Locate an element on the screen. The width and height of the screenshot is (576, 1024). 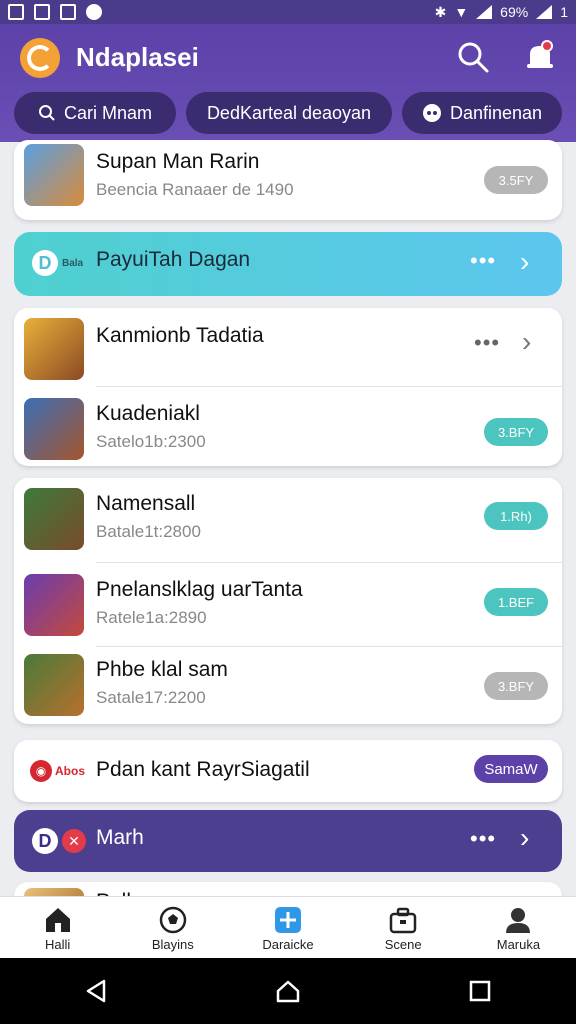
gamepad-icon is located at coordinates (431, 113).